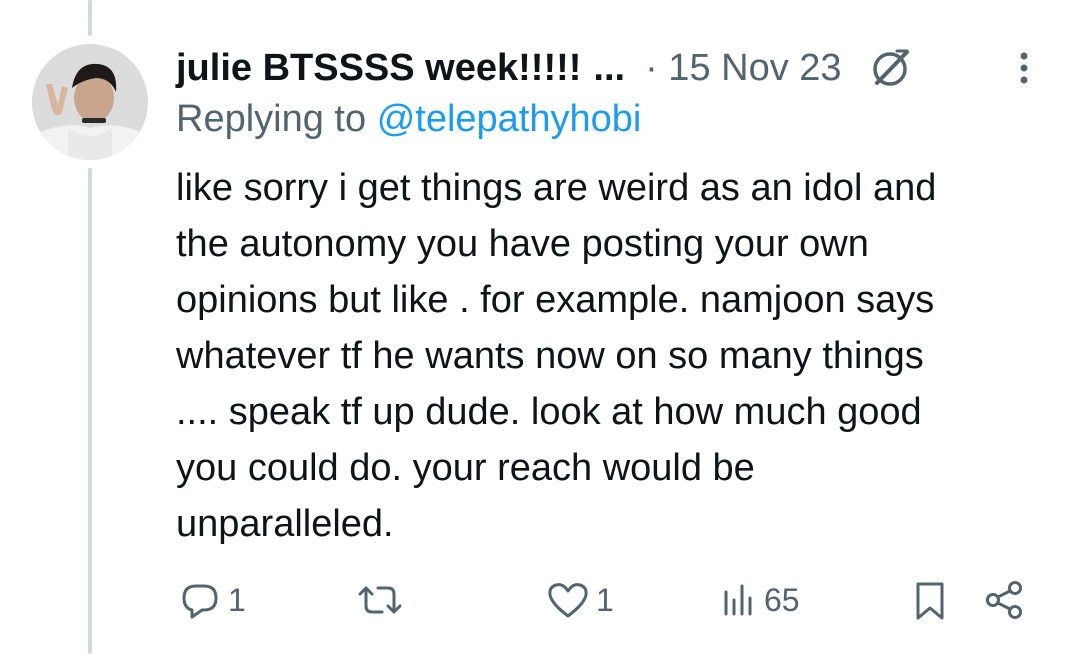 This screenshot has height=654, width=1080. What do you see at coordinates (90, 102) in the screenshot?
I see `avatar` at bounding box center [90, 102].